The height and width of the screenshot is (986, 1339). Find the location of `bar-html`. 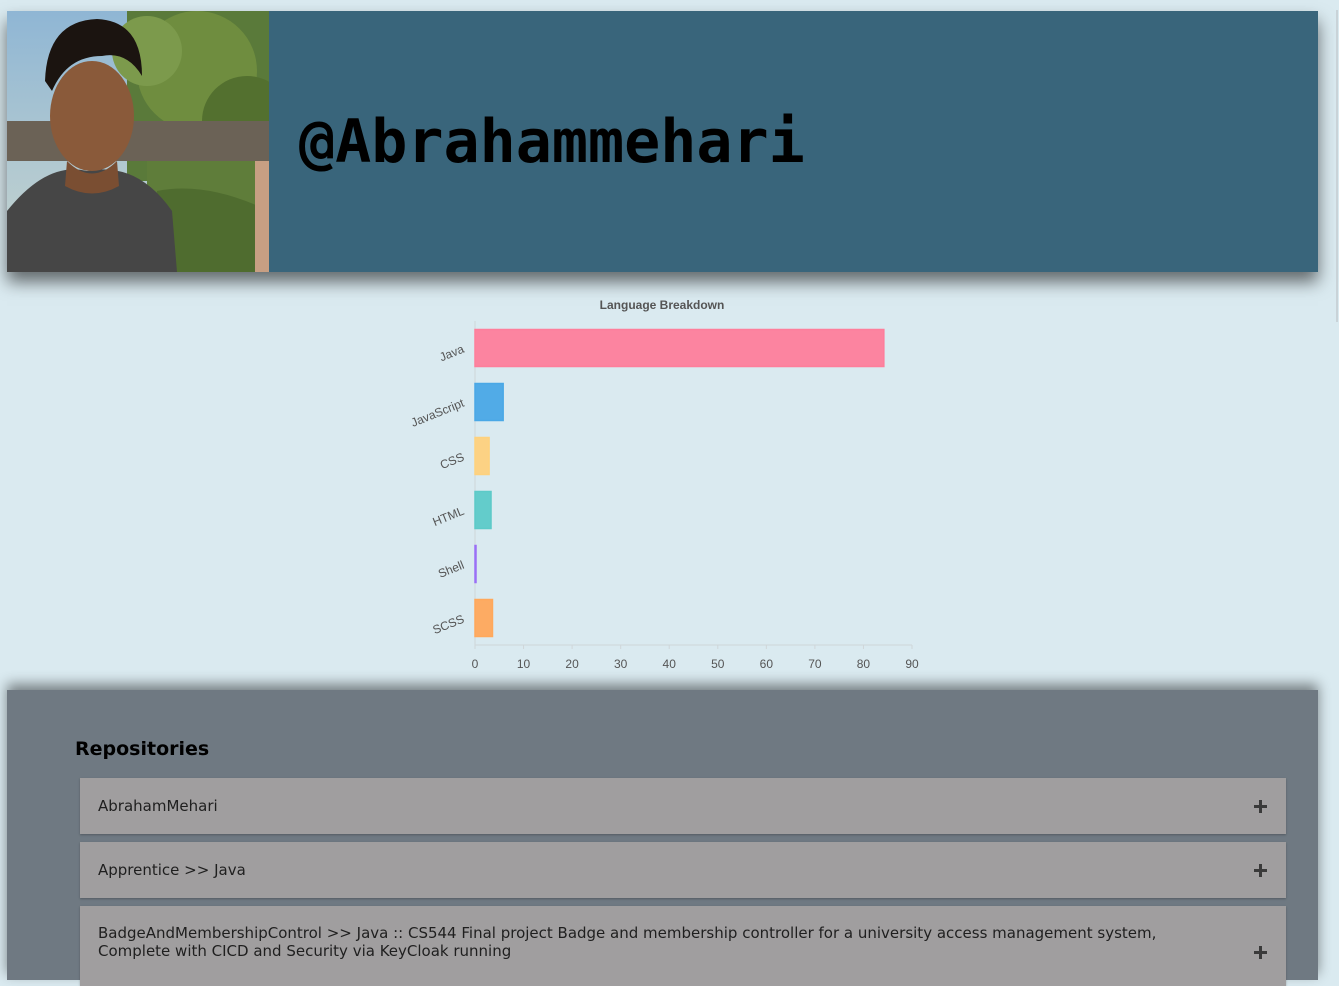

bar-html is located at coordinates (483, 510).